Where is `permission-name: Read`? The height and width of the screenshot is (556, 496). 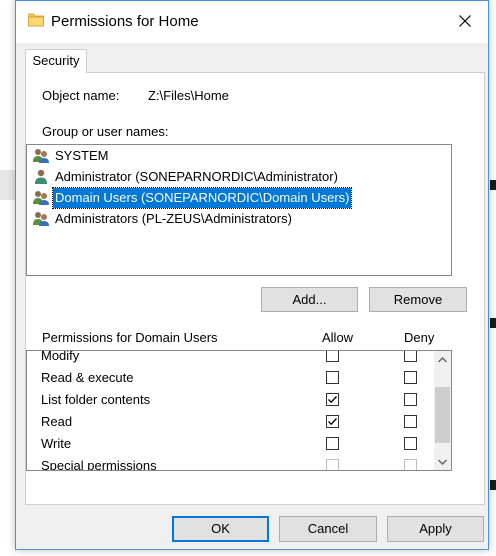 permission-name: Read is located at coordinates (57, 421).